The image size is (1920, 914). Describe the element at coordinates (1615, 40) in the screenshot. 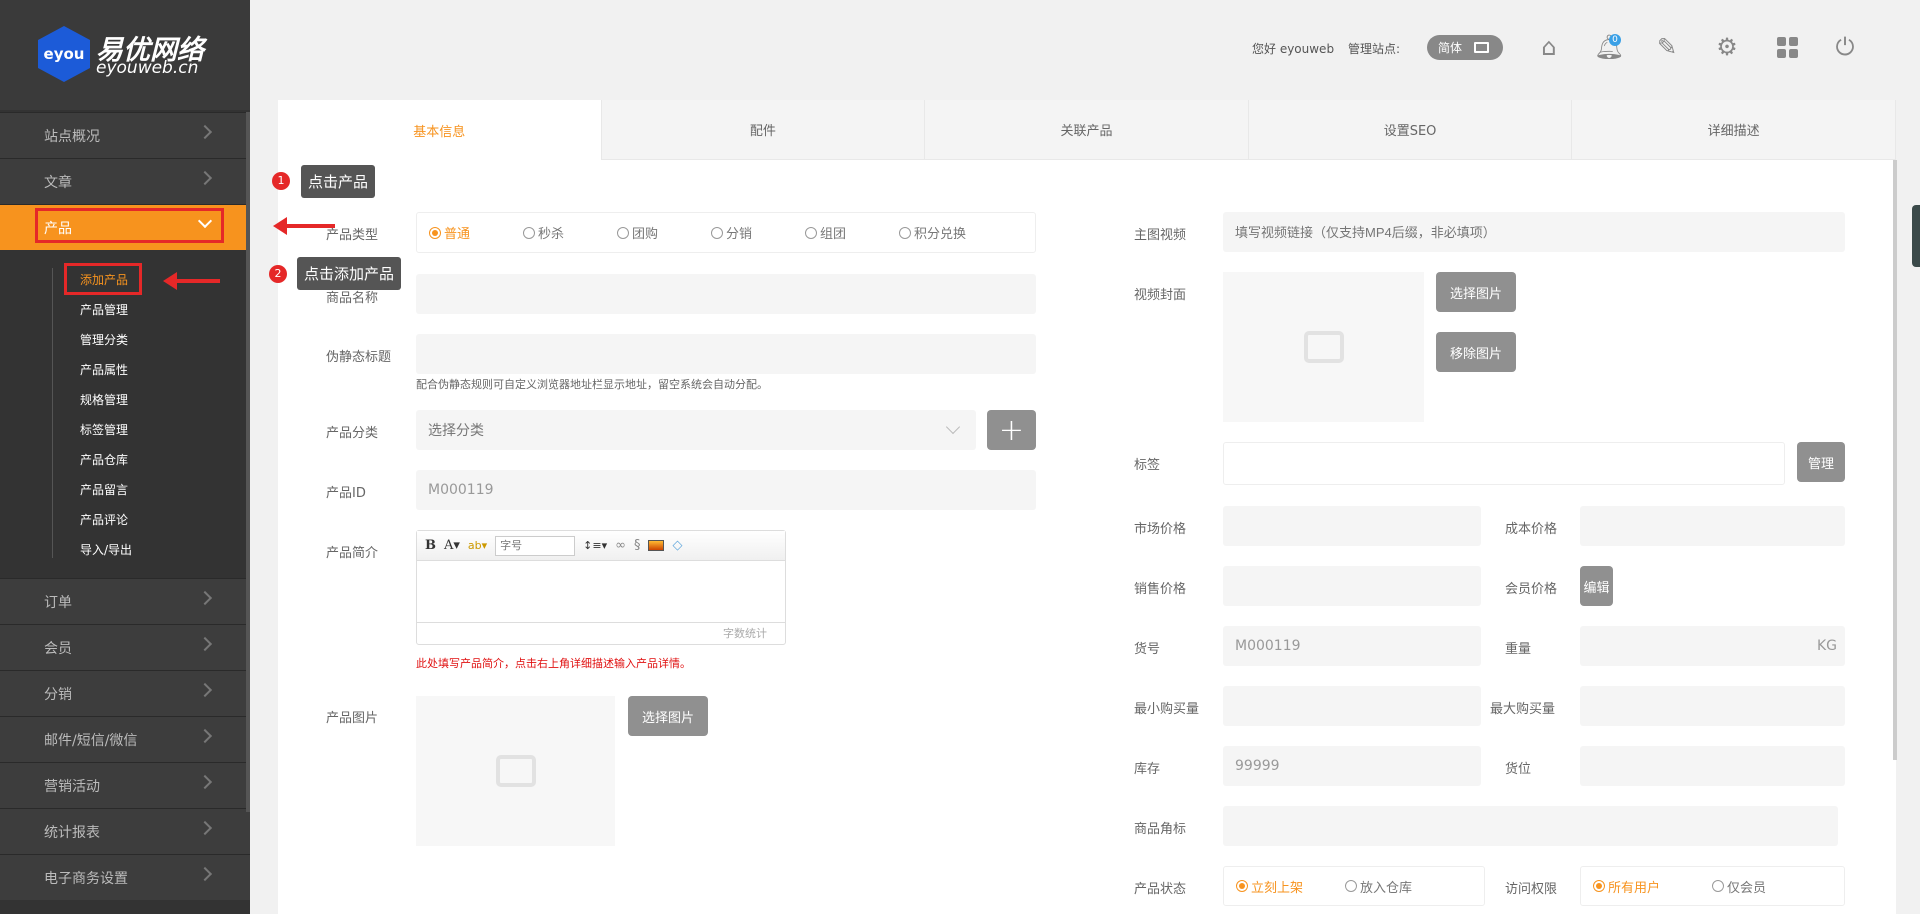

I see `notification-badge: 0` at that location.